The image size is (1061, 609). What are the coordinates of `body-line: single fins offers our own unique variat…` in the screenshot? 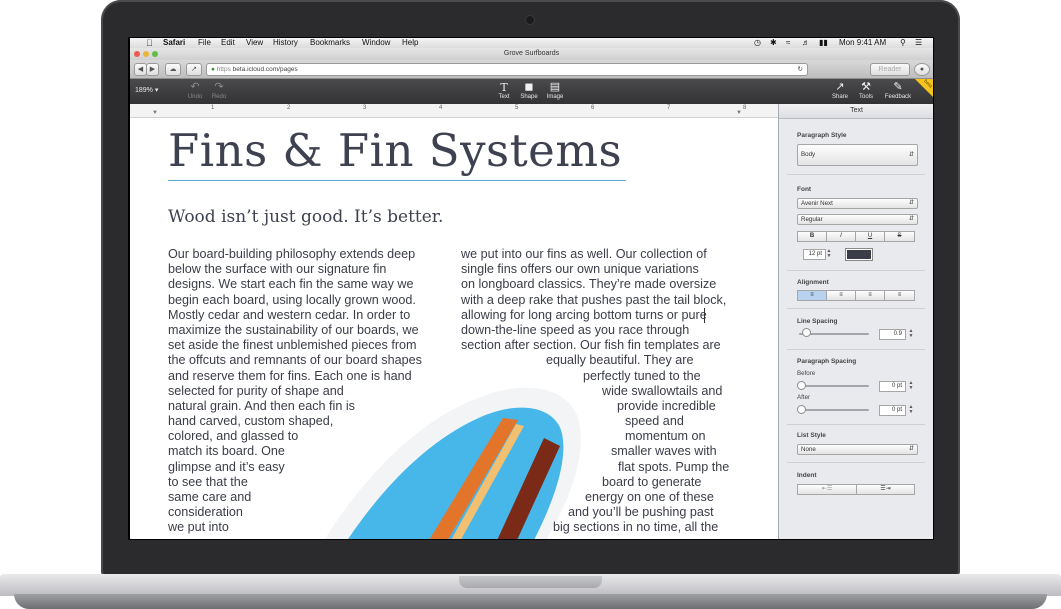 It's located at (580, 269).